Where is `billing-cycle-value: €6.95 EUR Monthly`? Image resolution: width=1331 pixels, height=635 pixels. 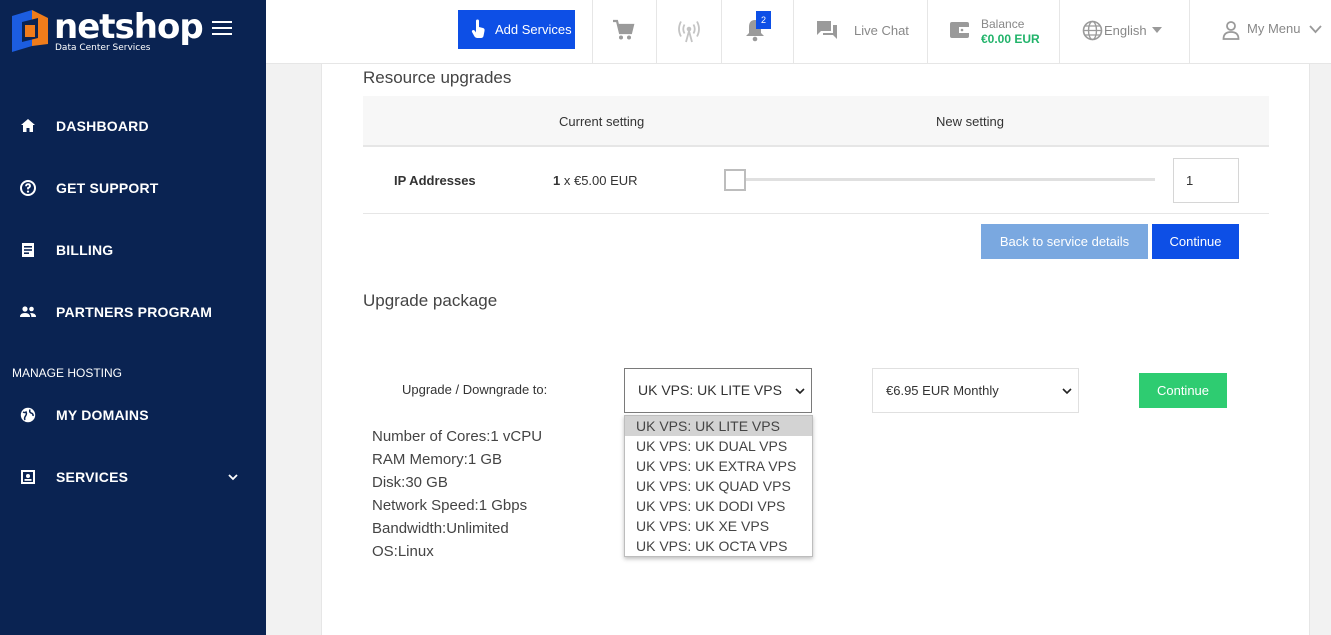 billing-cycle-value: €6.95 EUR Monthly is located at coordinates (942, 390).